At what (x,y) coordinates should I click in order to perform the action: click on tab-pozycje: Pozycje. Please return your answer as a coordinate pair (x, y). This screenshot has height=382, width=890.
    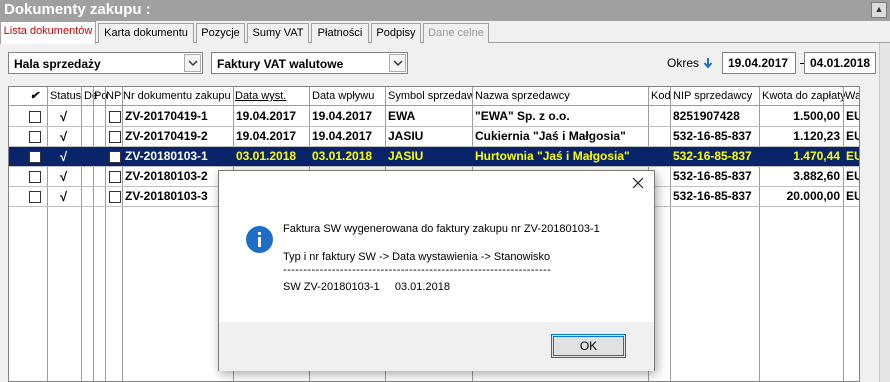
    Looking at the image, I should click on (220, 33).